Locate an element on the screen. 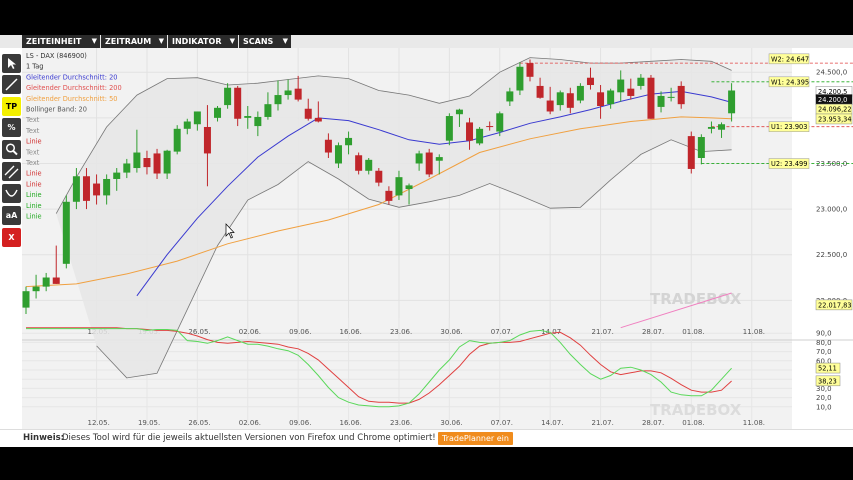  x-tick-label: 16.06. is located at coordinates (351, 332).